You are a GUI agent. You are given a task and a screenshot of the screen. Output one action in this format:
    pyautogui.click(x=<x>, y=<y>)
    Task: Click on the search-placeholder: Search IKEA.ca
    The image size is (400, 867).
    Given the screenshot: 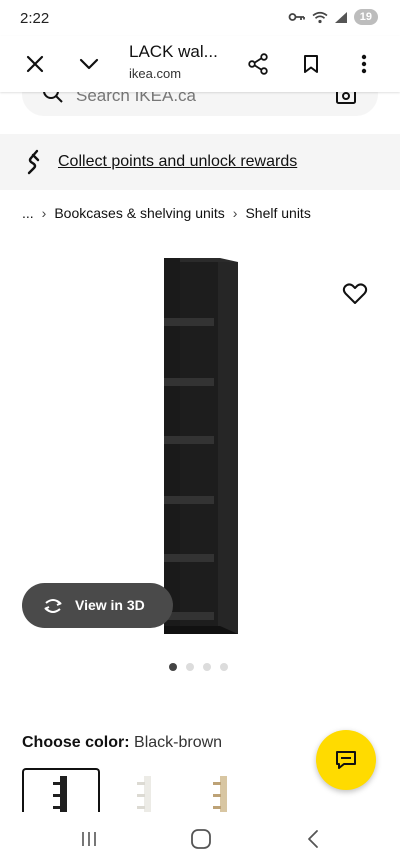 What is the action you would take?
    pyautogui.click(x=136, y=98)
    